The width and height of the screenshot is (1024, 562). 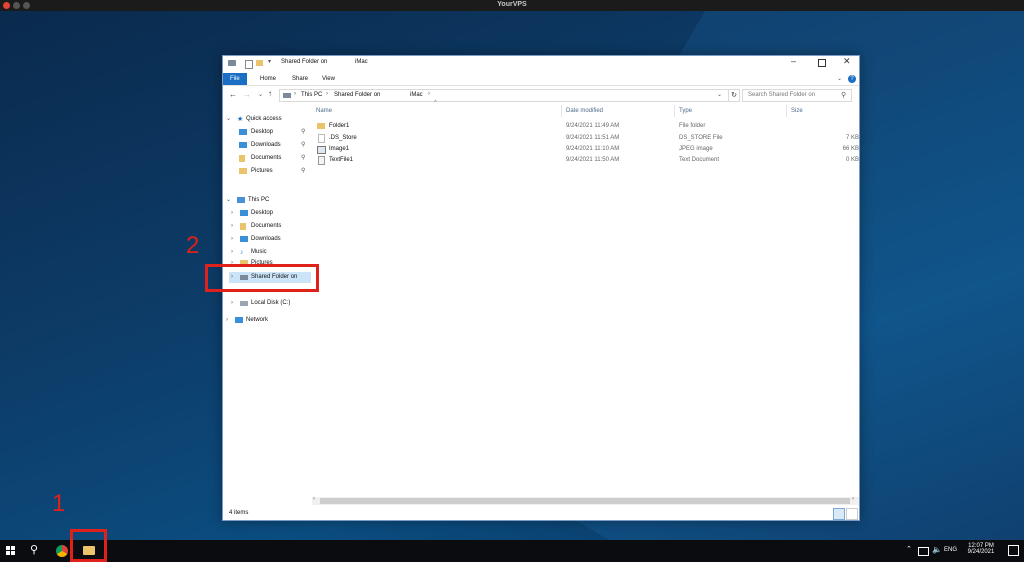 I want to click on nav-shared-folder: › Shared Folder on, so click(x=270, y=277).